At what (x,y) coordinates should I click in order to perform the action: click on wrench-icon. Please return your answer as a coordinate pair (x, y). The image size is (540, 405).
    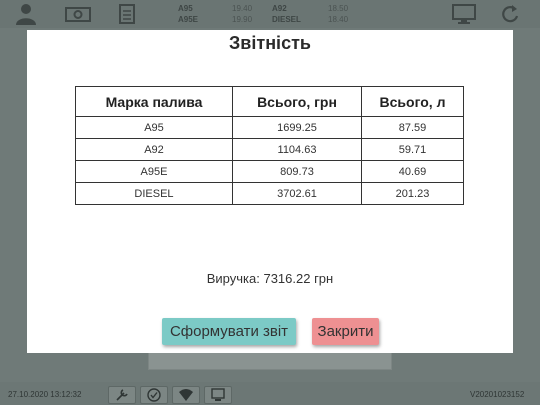
    Looking at the image, I should click on (122, 395).